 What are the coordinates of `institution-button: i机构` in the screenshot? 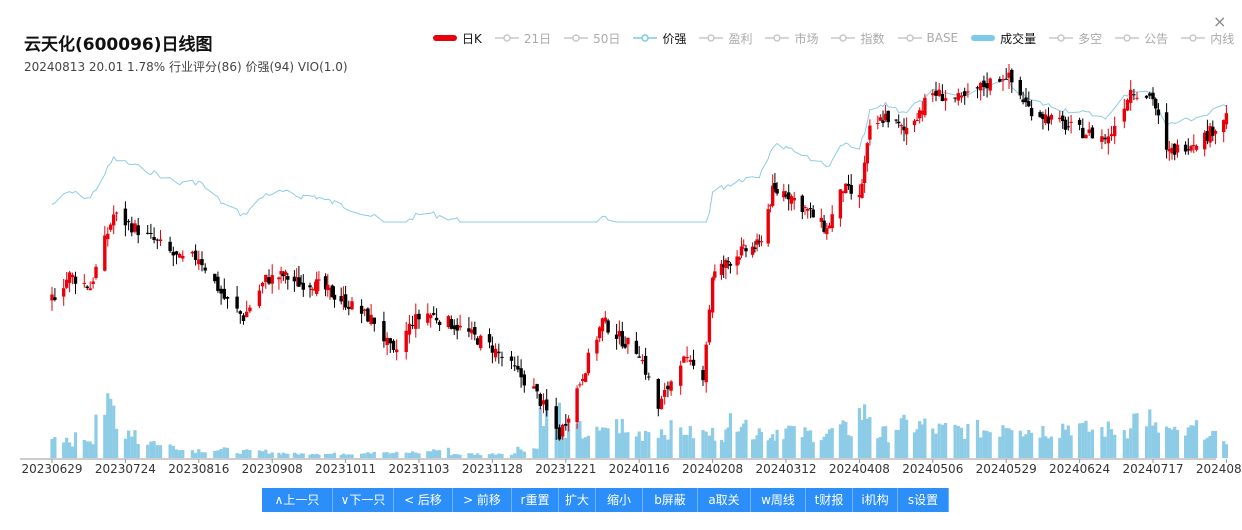 It's located at (875, 500).